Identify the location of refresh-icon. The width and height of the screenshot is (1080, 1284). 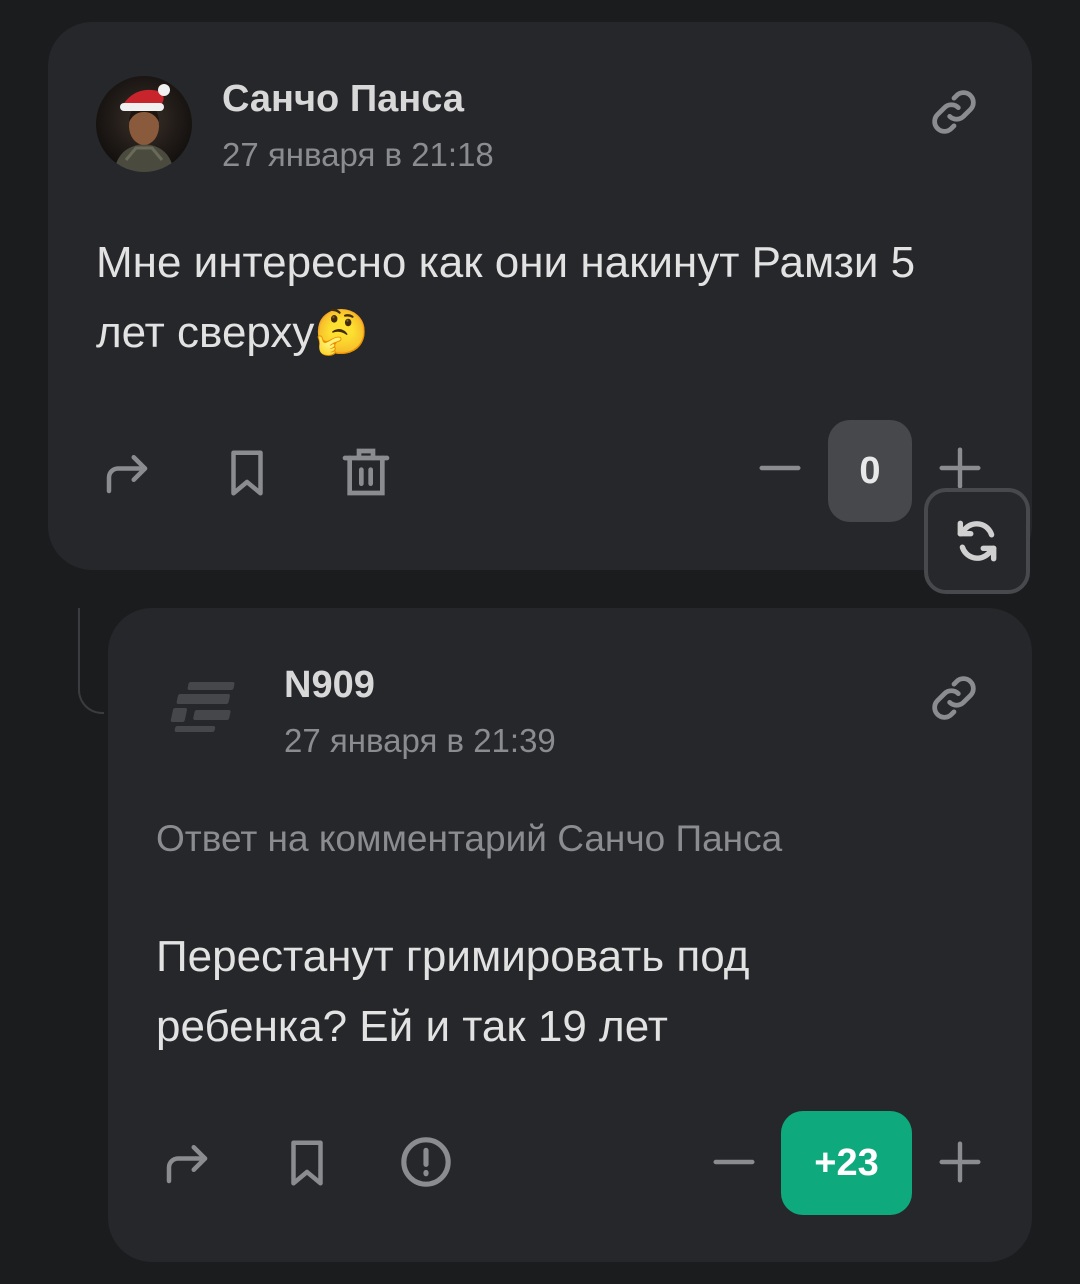
(977, 541).